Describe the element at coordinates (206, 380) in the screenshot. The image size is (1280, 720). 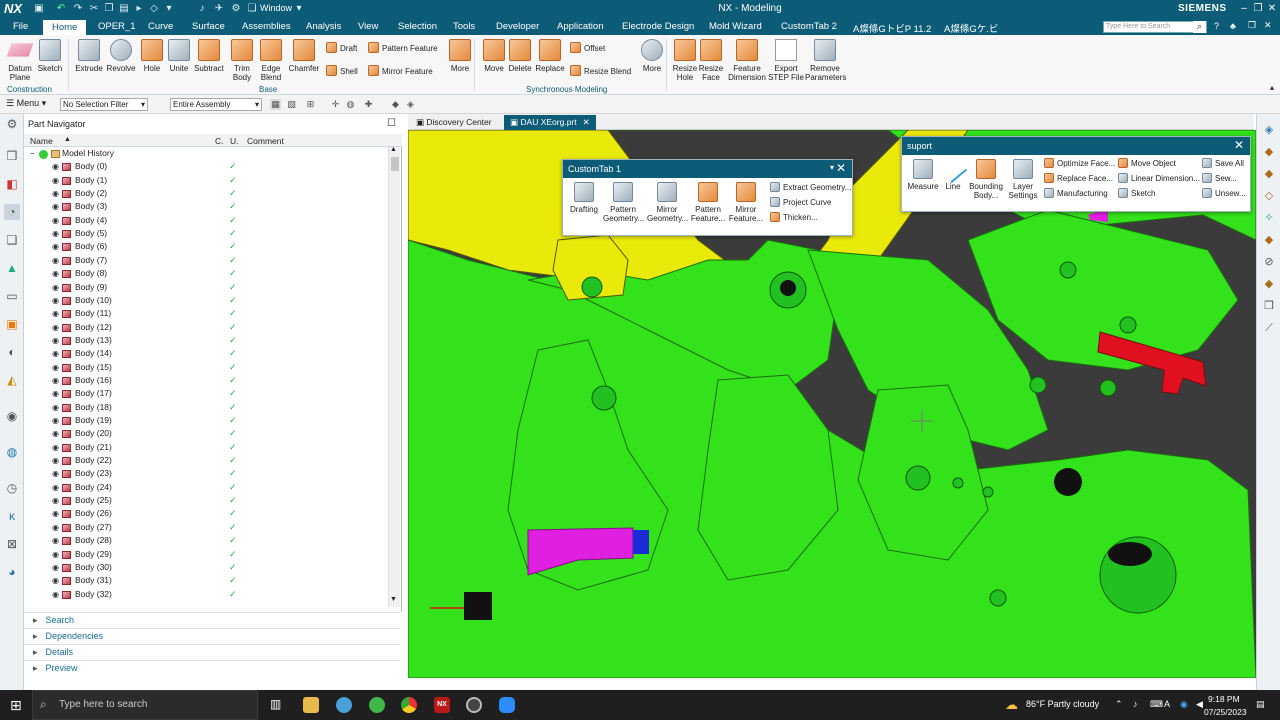
I see `table-row: ◉ Body (16) ✓` at that location.